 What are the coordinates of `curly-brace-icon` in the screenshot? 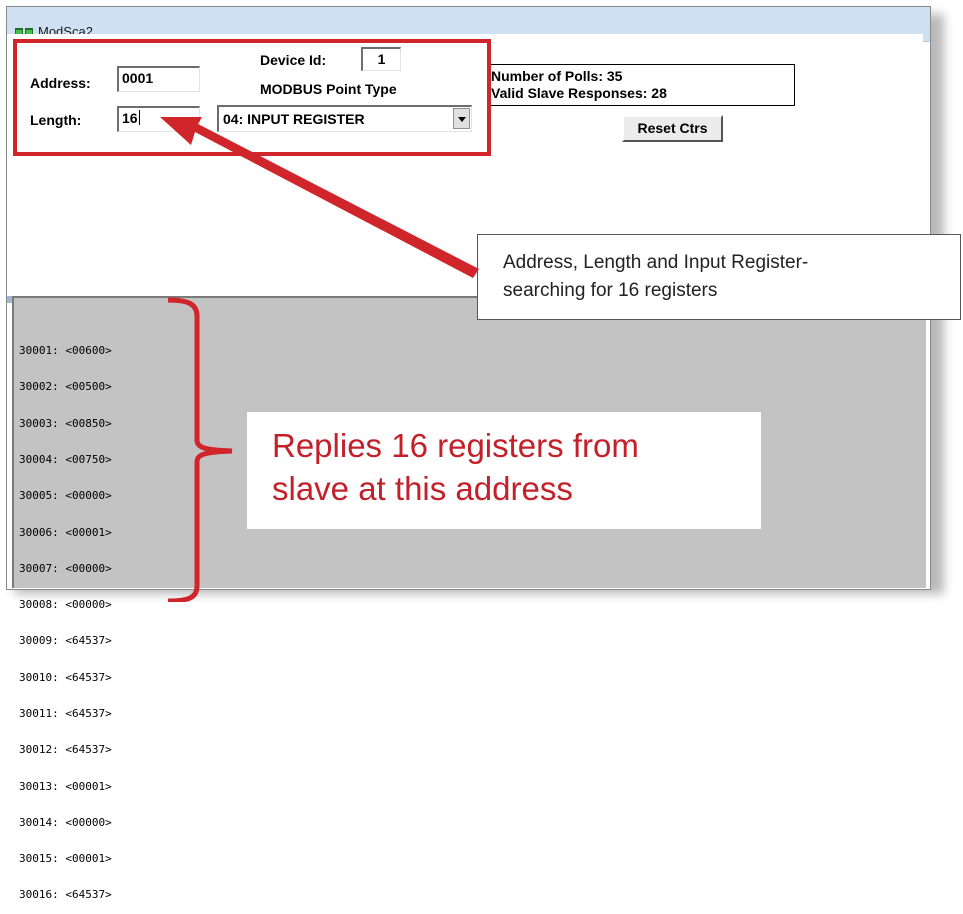 It's located at (200, 449).